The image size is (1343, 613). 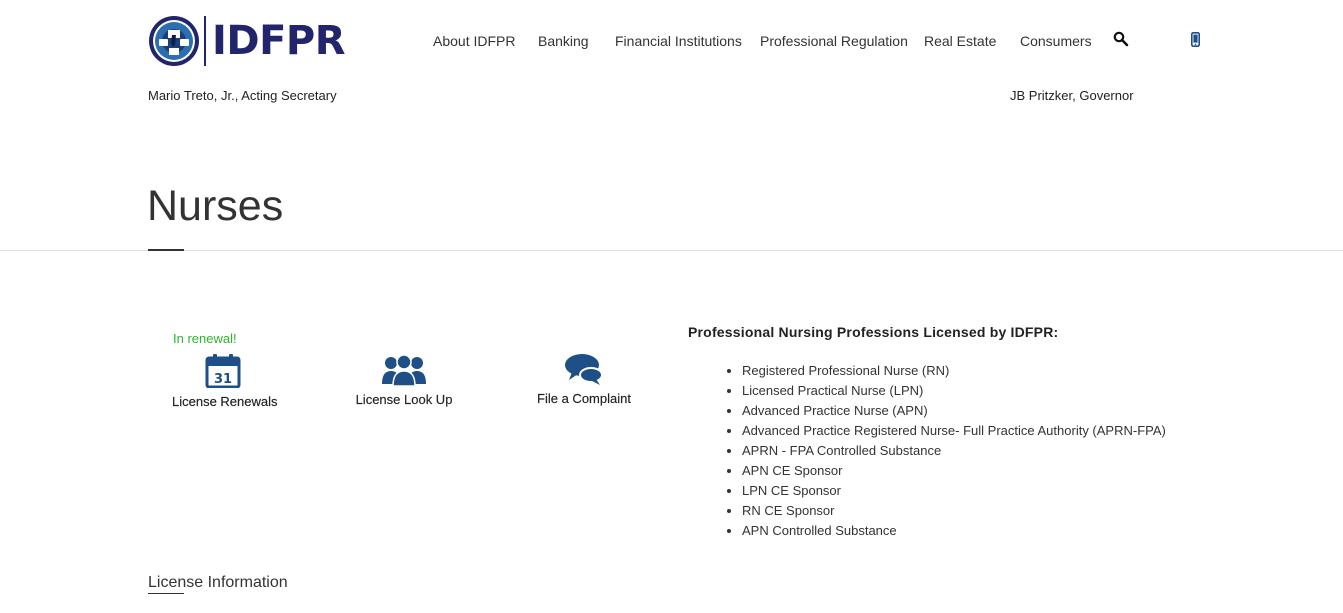 What do you see at coordinates (671, 250) in the screenshot?
I see `title-divider` at bounding box center [671, 250].